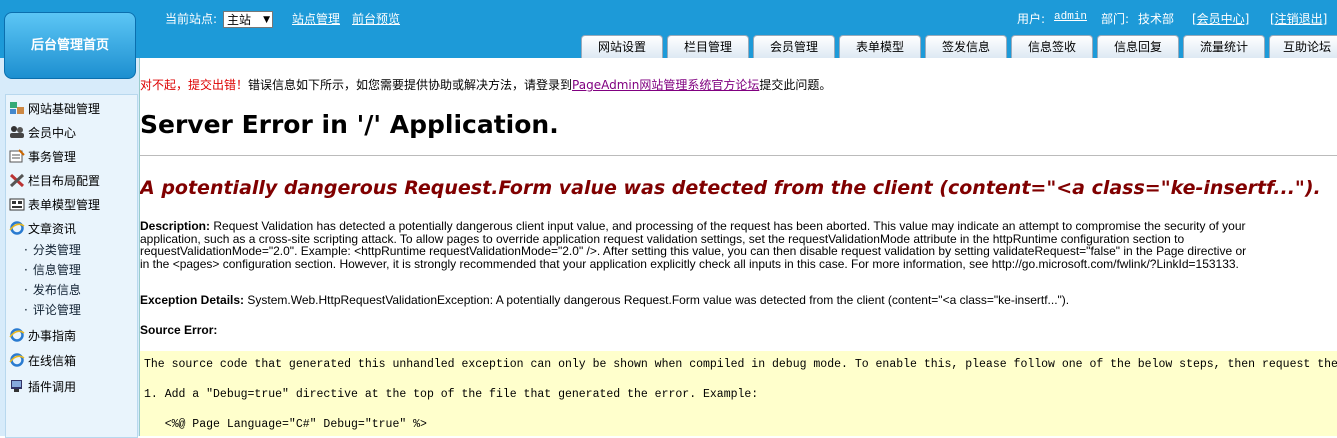 This screenshot has height=438, width=1337. I want to click on sidebar-item-label: 插件调用, so click(52, 387).